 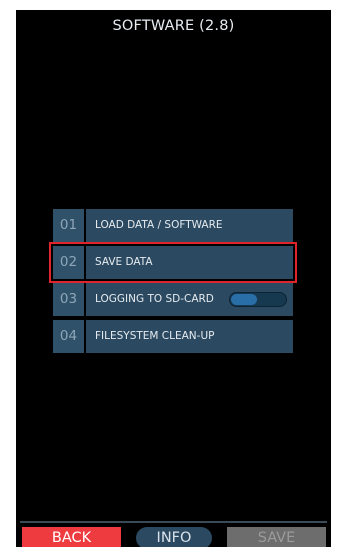 What do you see at coordinates (69, 262) in the screenshot?
I see `menu-item-number: 02` at bounding box center [69, 262].